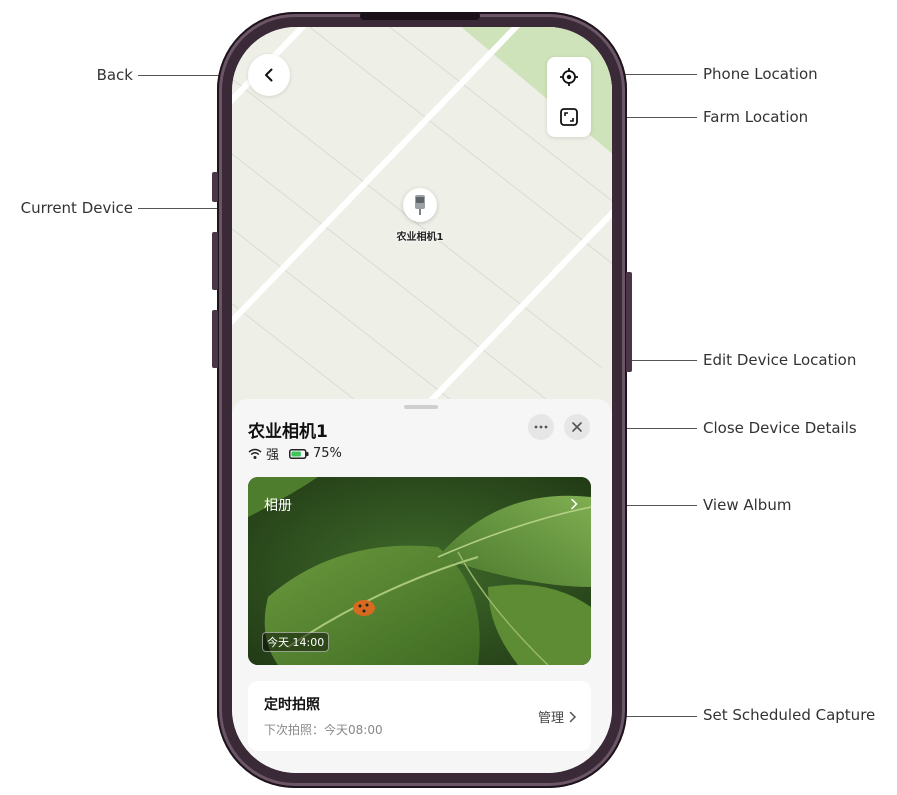 This screenshot has width=897, height=795. Describe the element at coordinates (255, 453) in the screenshot. I see `wifi-icon` at that location.